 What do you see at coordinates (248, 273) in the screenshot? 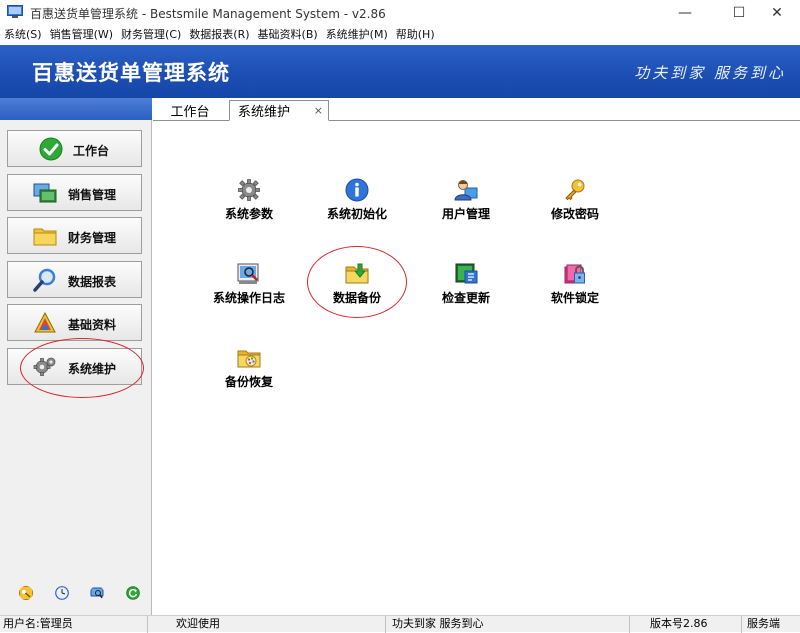
I see `log-viewer-icon` at bounding box center [248, 273].